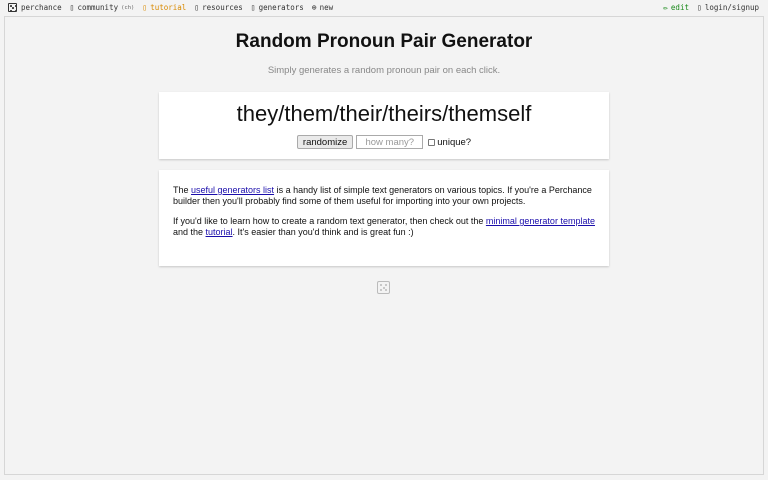 Image resolution: width=768 pixels, height=480 pixels. I want to click on nav-tutorial-label: tutorial, so click(168, 7).